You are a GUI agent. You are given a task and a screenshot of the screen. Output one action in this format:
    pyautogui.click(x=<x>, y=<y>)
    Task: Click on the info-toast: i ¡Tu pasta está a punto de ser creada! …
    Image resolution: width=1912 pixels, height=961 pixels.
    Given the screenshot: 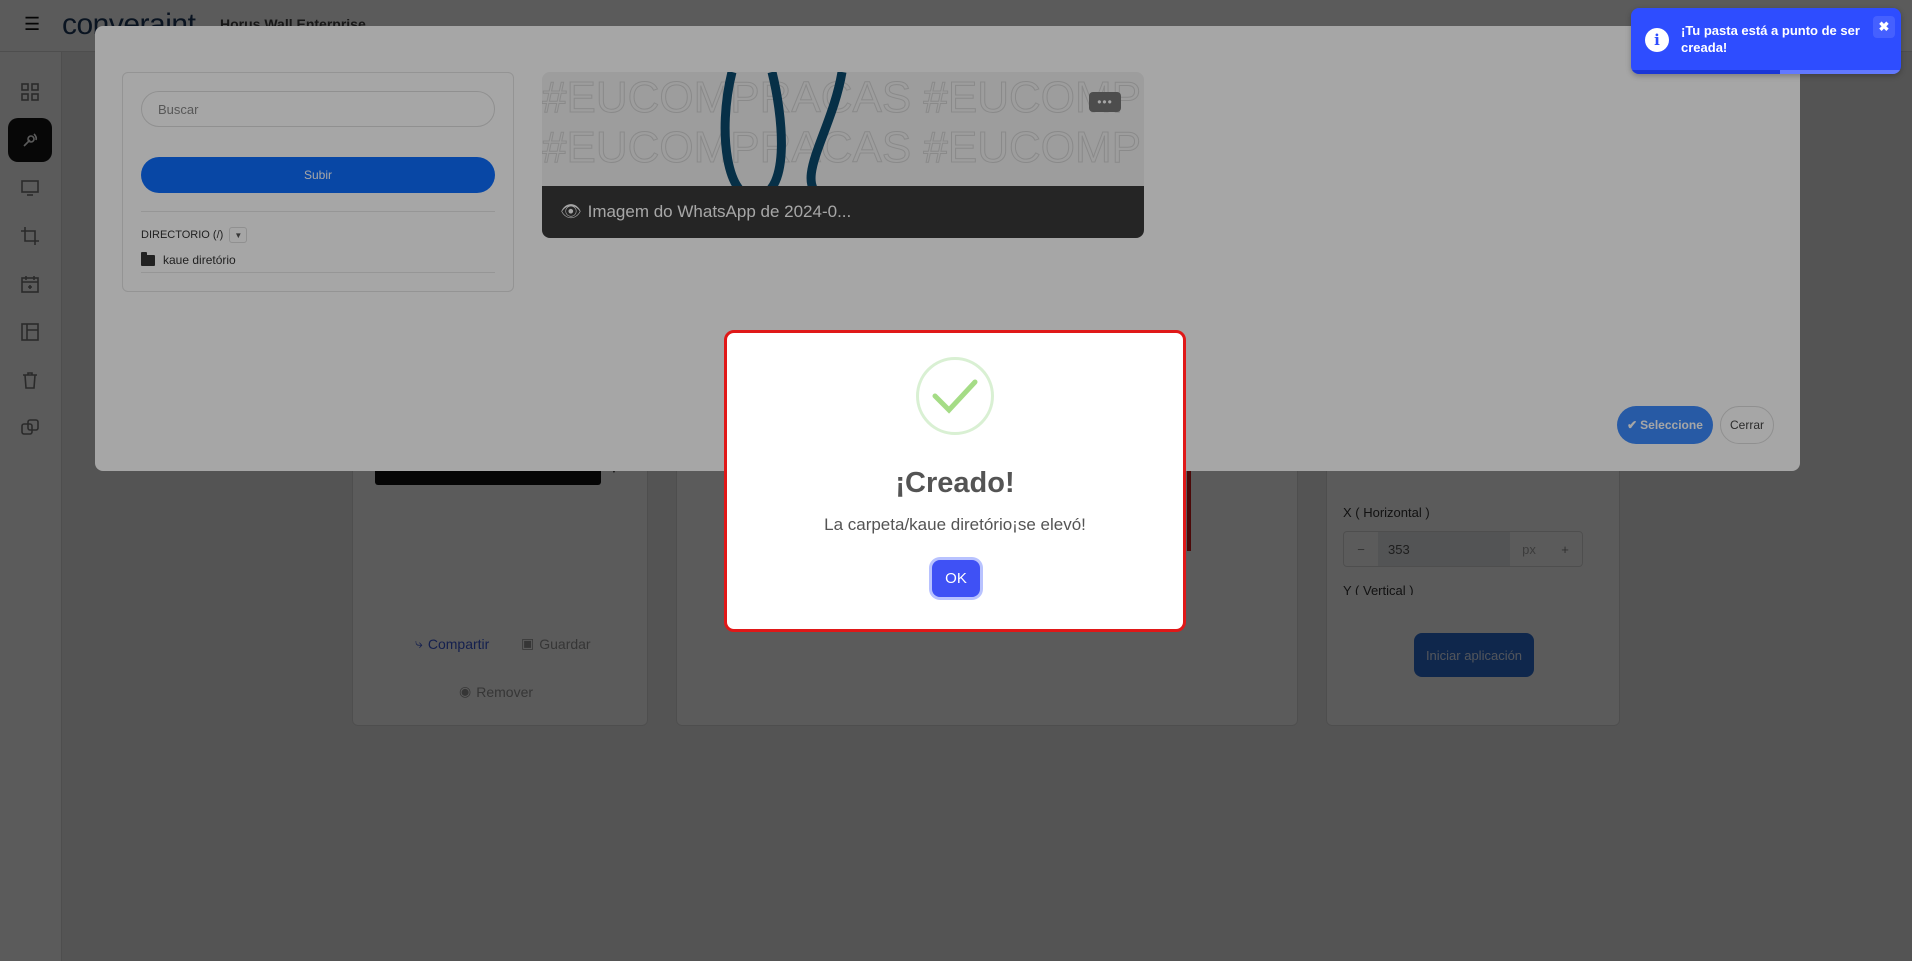 What is the action you would take?
    pyautogui.click(x=1766, y=41)
    